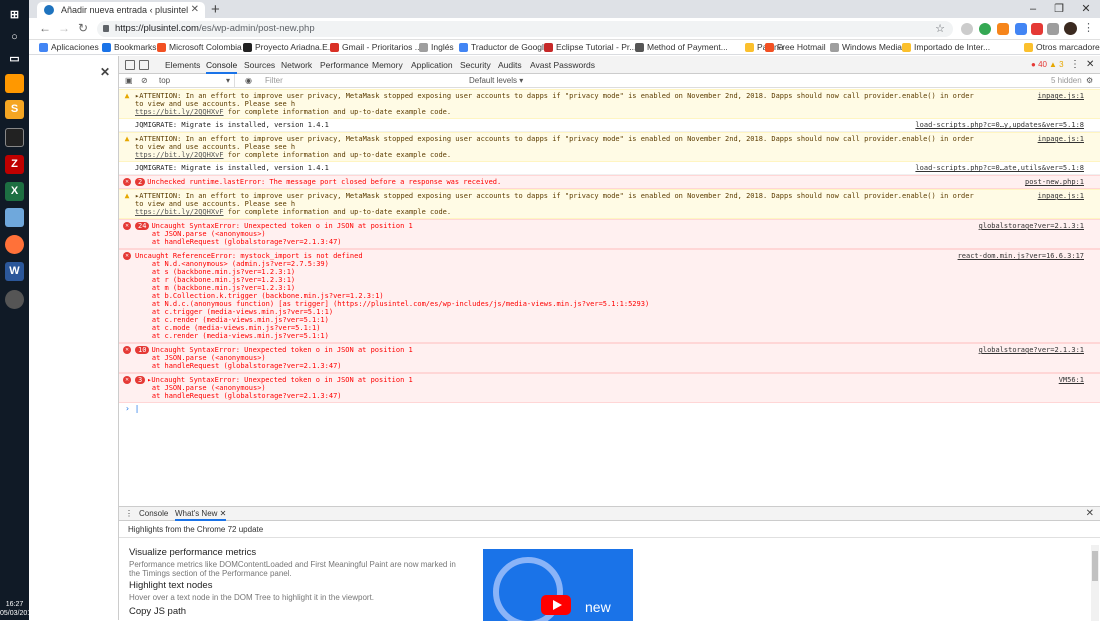 The image size is (1100, 621). What do you see at coordinates (609, 409) in the screenshot?
I see `console-prompt-input: › |` at bounding box center [609, 409].